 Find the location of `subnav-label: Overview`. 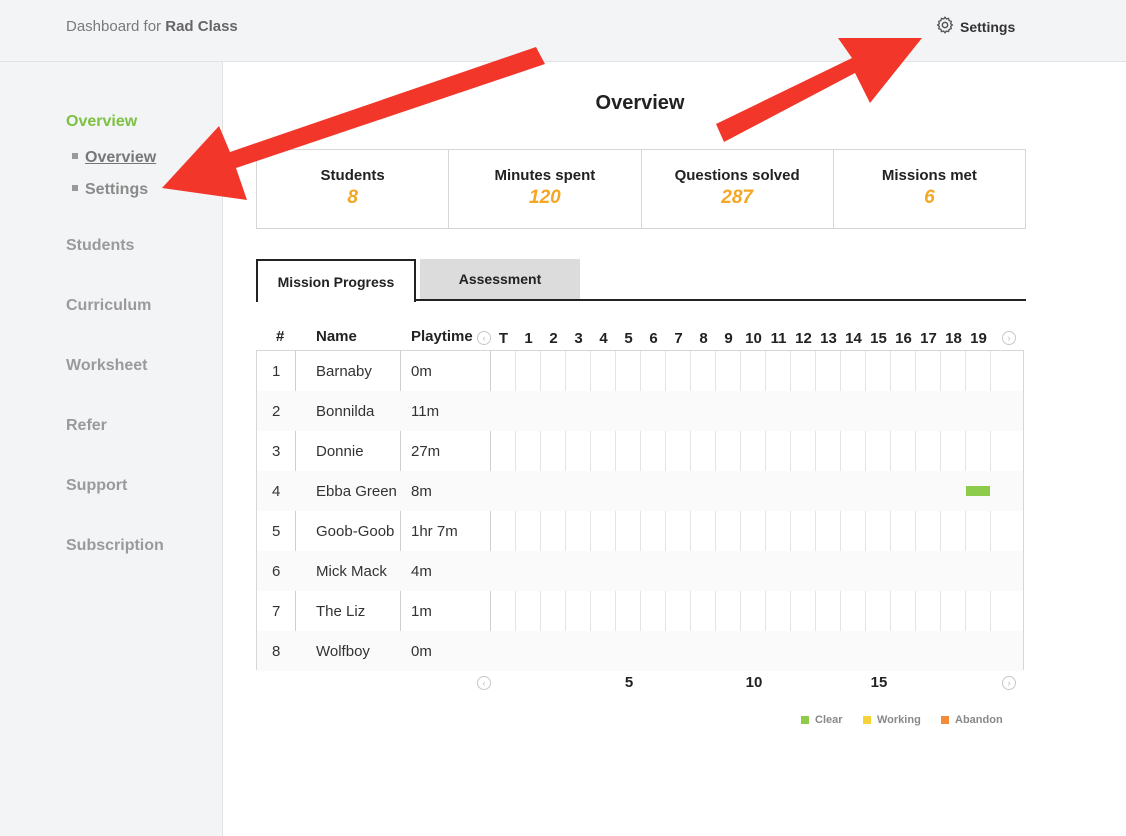

subnav-label: Overview is located at coordinates (121, 157).